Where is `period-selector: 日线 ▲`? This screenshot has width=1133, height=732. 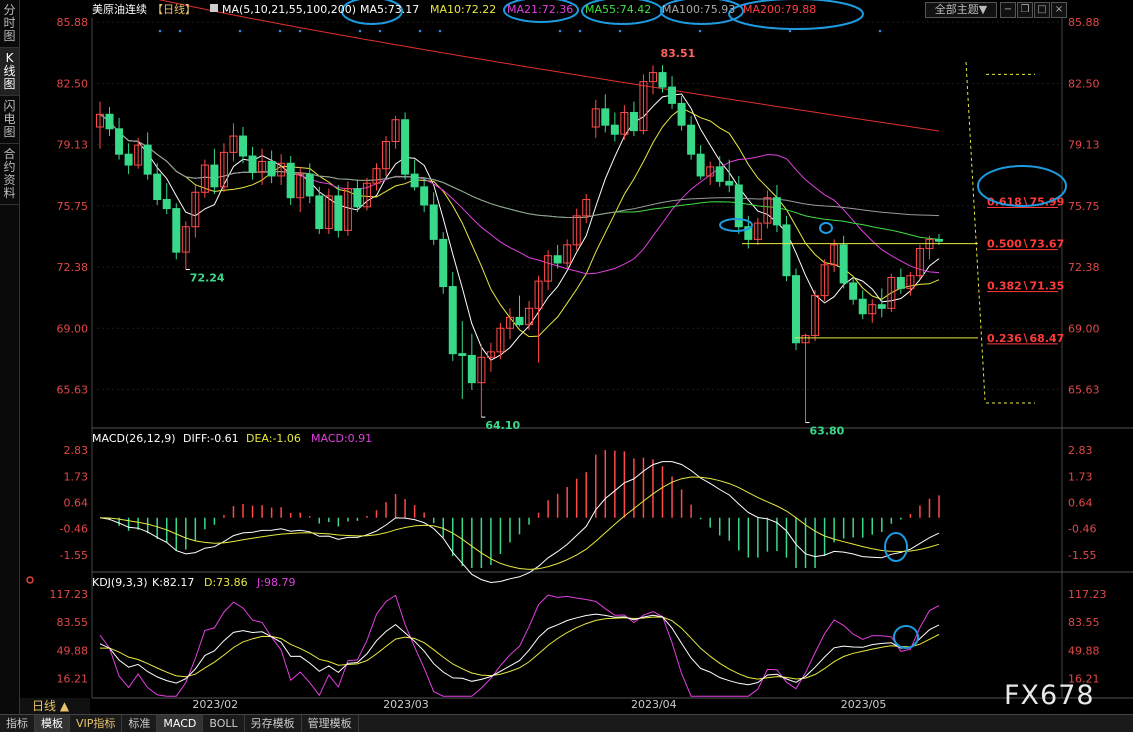
period-selector: 日线 ▲ is located at coordinates (55, 706).